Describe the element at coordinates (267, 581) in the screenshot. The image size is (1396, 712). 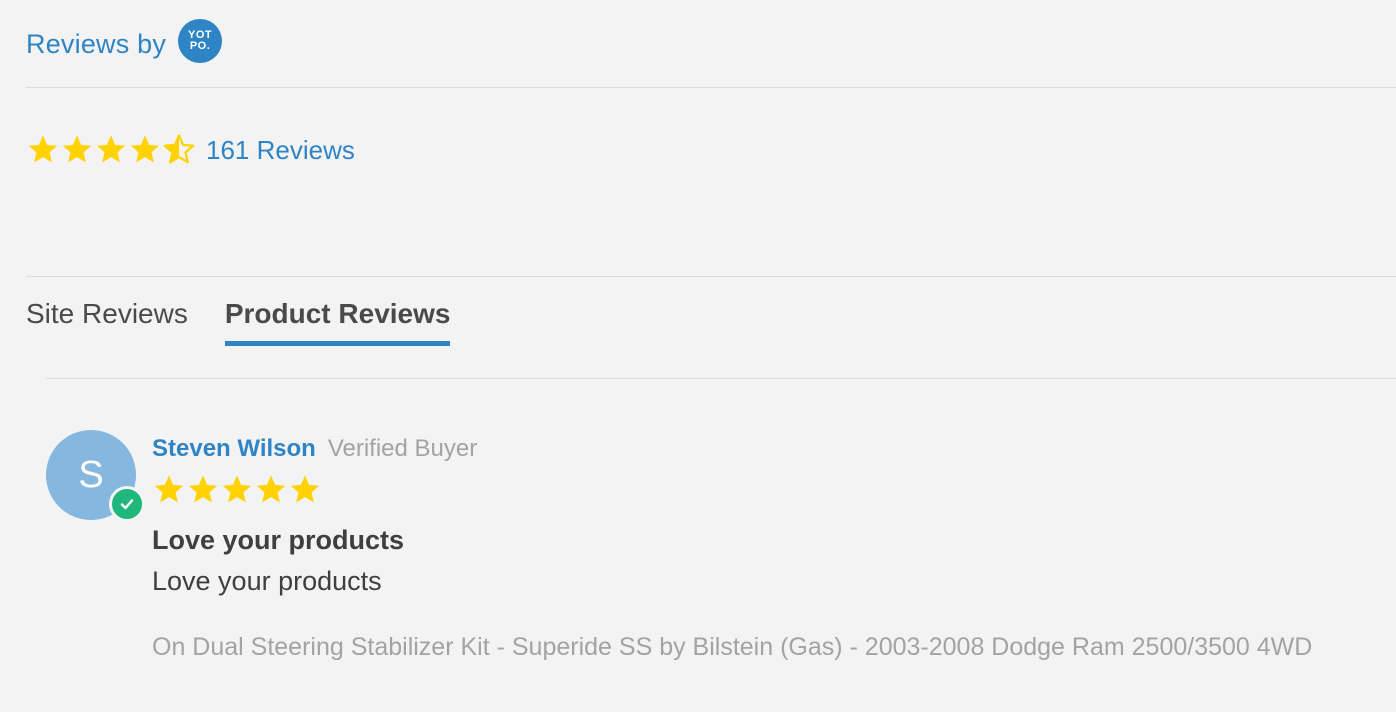
I see `review-content: Love your products` at that location.